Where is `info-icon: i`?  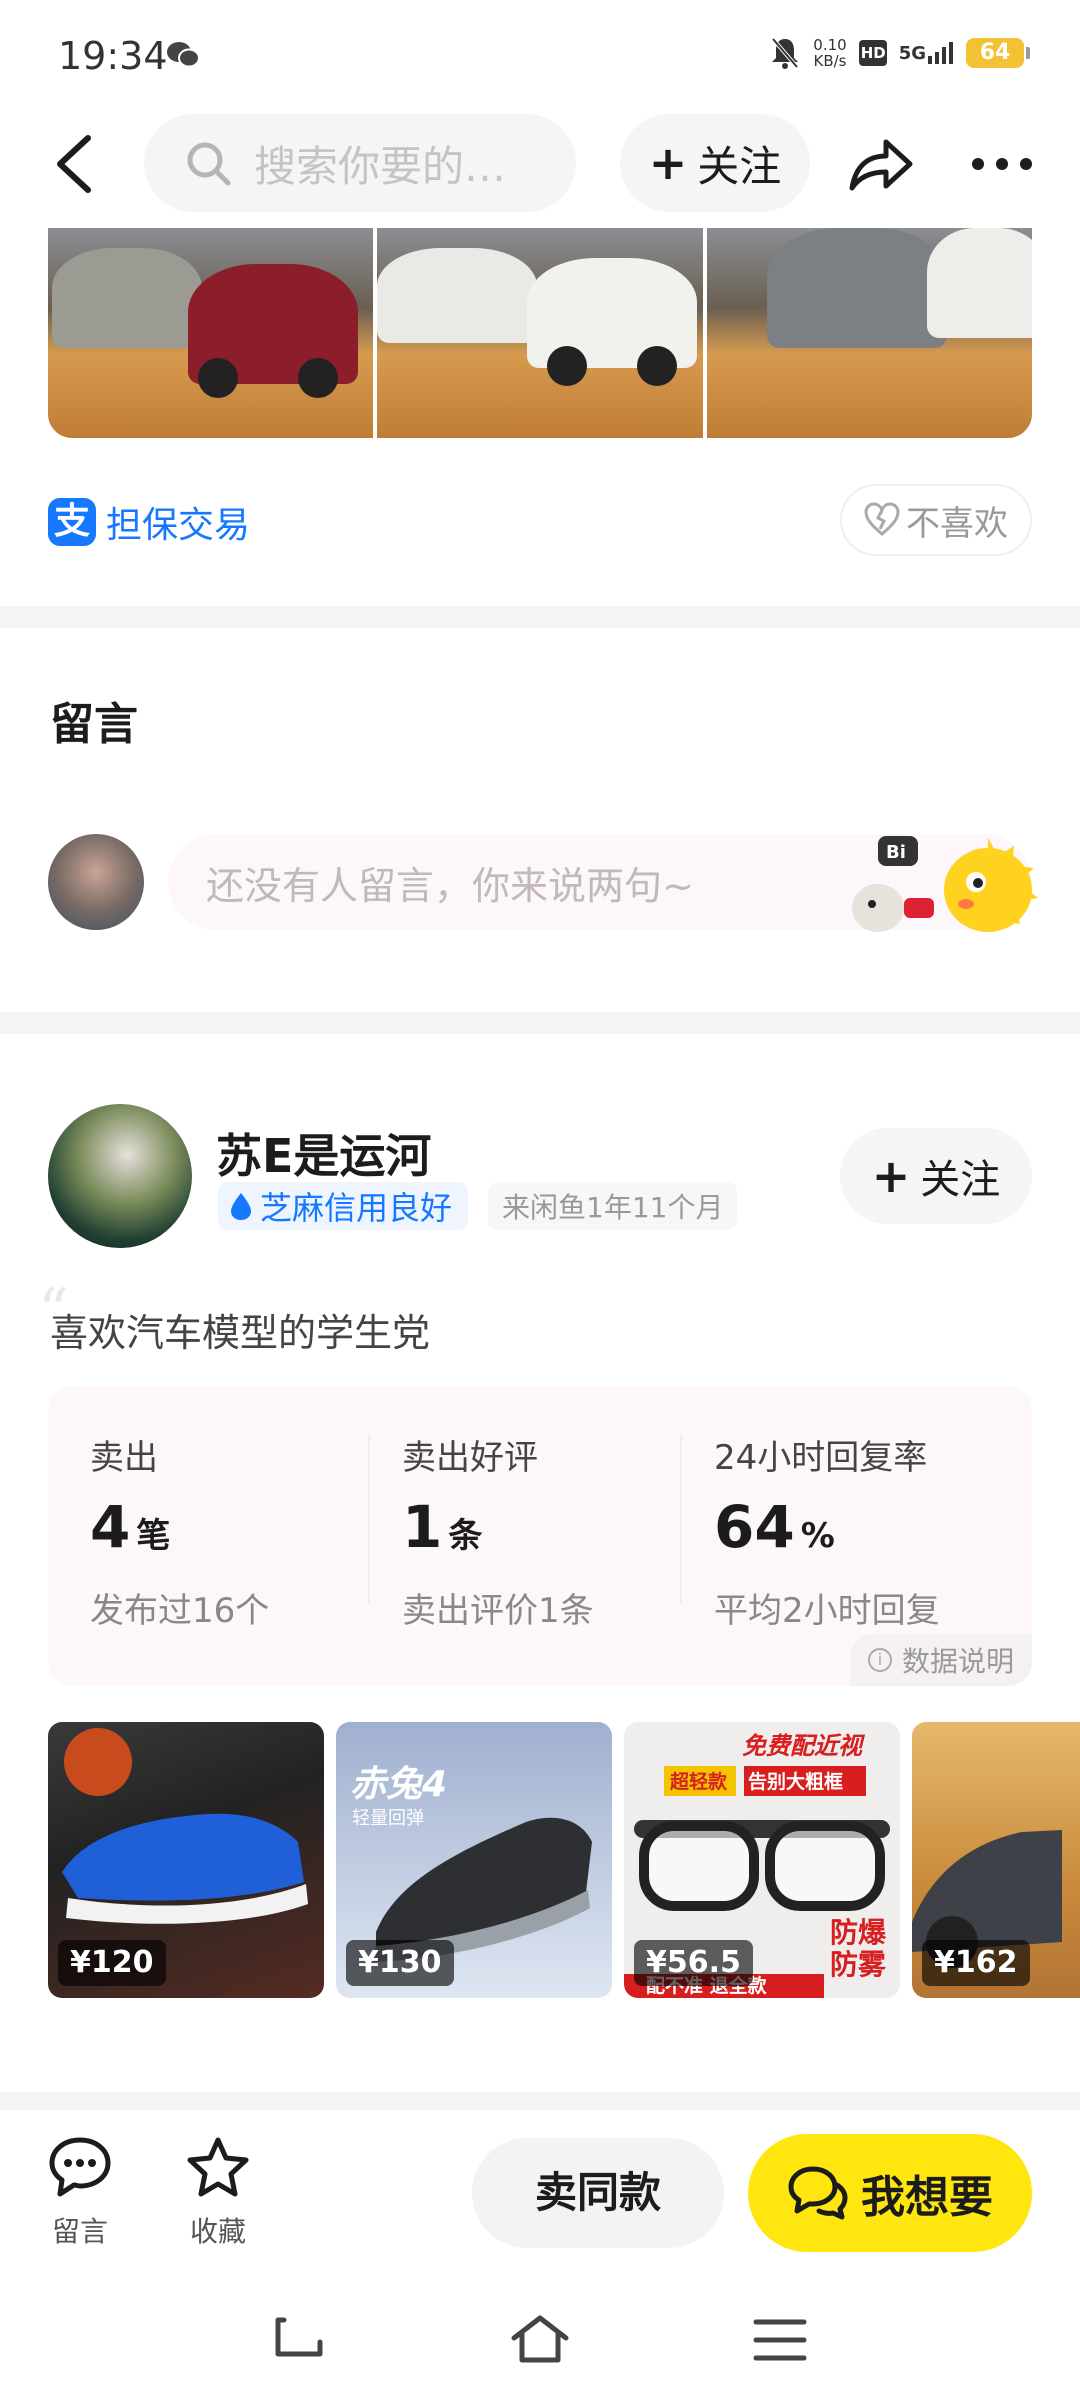 info-icon: i is located at coordinates (879, 1660).